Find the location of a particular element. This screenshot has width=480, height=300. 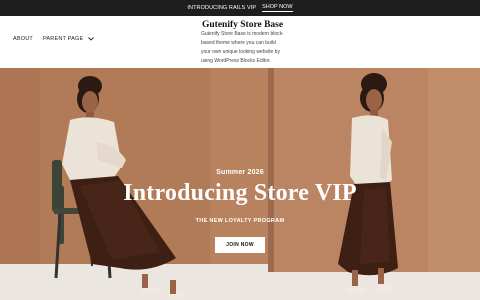

announcement-bar: INTRODUCING RAILS VIP SHOP NOW is located at coordinates (240, 8).